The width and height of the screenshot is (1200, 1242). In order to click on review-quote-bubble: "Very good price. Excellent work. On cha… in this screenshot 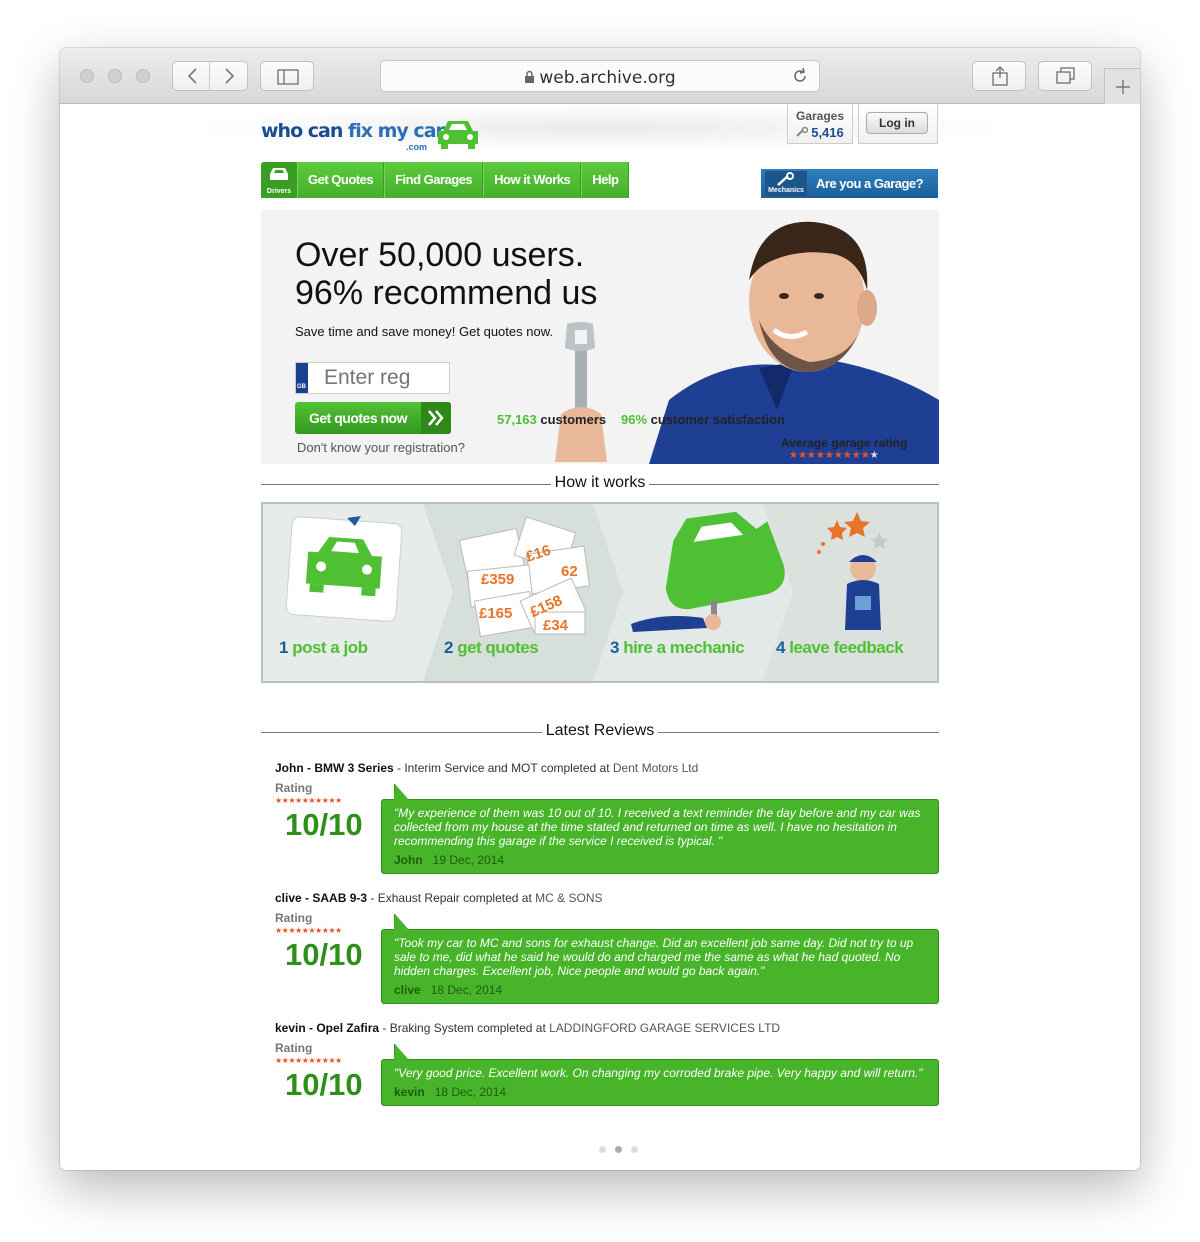, I will do `click(660, 1075)`.